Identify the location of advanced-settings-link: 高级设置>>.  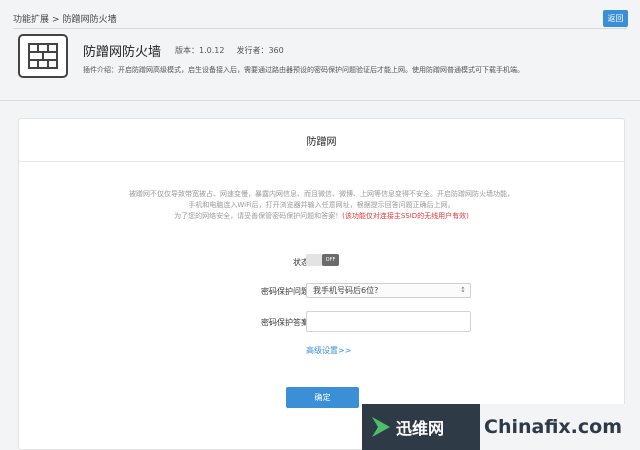
(328, 350).